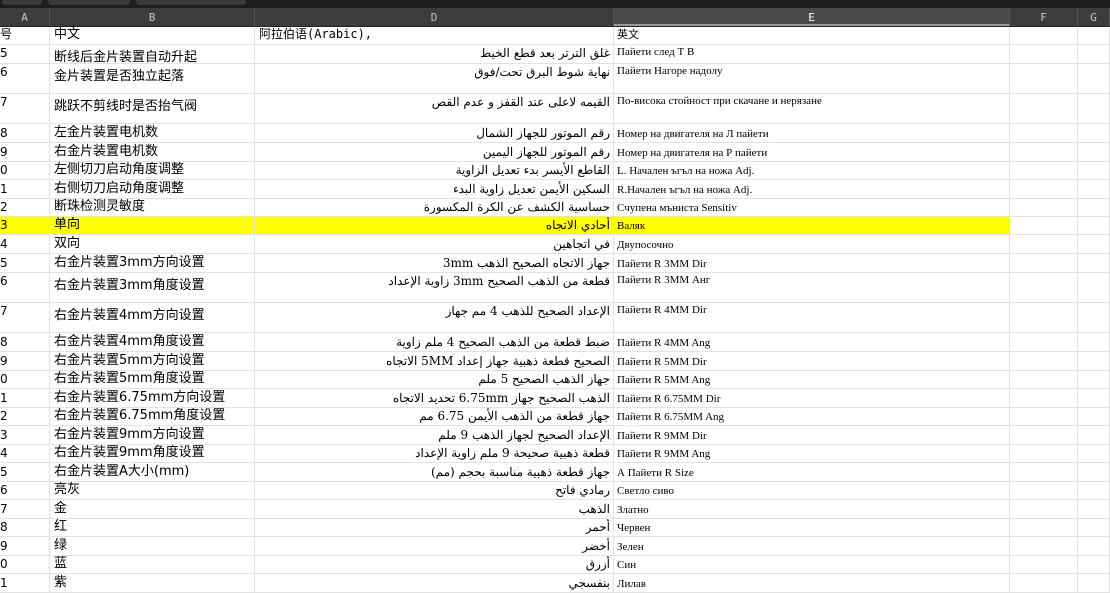 The width and height of the screenshot is (1110, 593). Describe the element at coordinates (434, 226) in the screenshot. I see `cell: أحادي الاتجاه` at that location.